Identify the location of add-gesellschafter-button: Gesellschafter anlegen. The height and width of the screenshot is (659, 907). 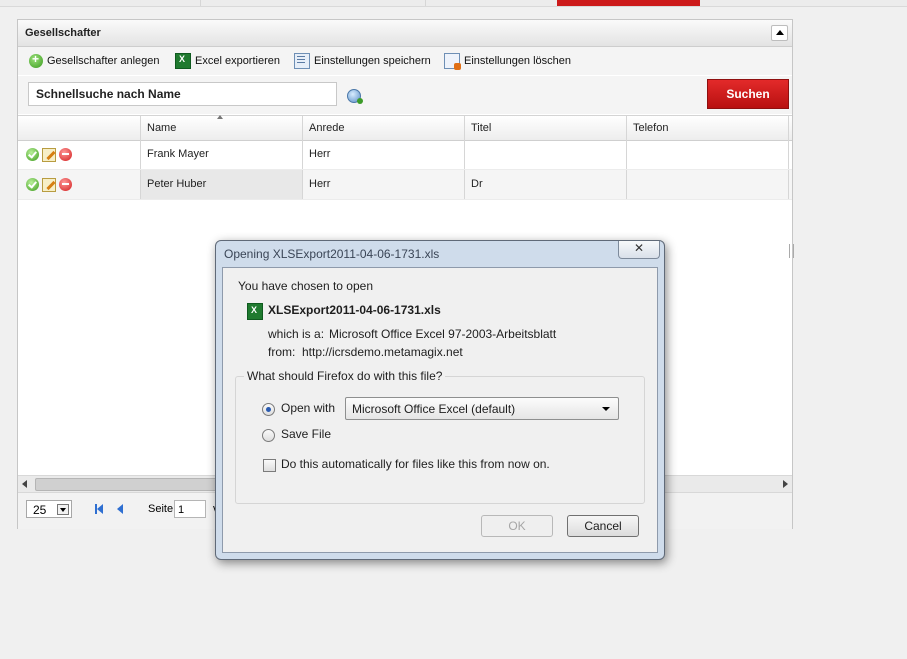
(94, 60).